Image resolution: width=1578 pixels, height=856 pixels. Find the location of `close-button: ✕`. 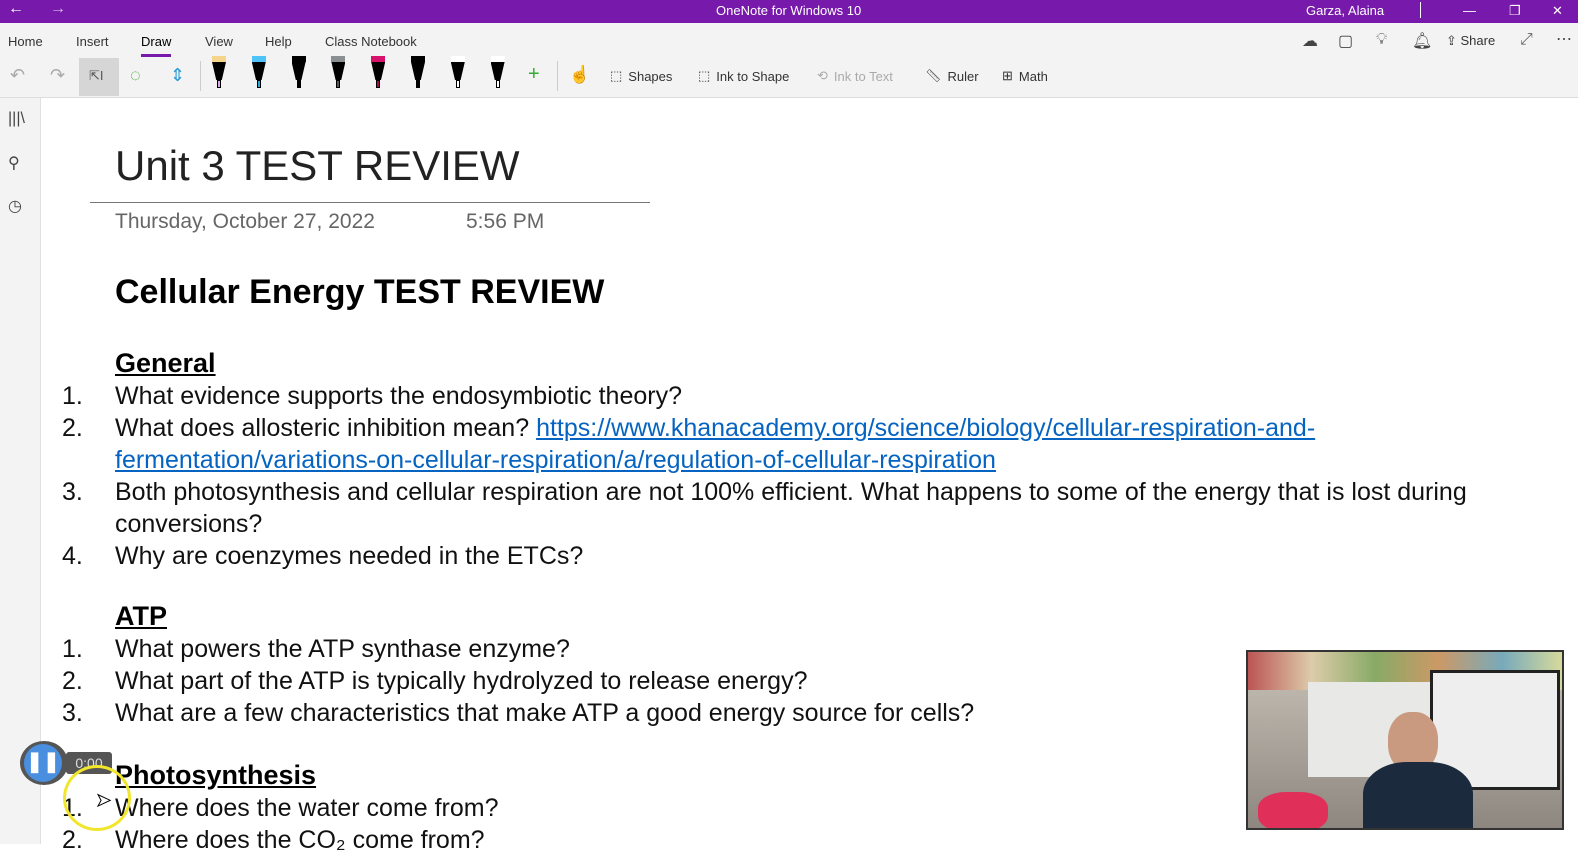

close-button: ✕ is located at coordinates (1557, 11).